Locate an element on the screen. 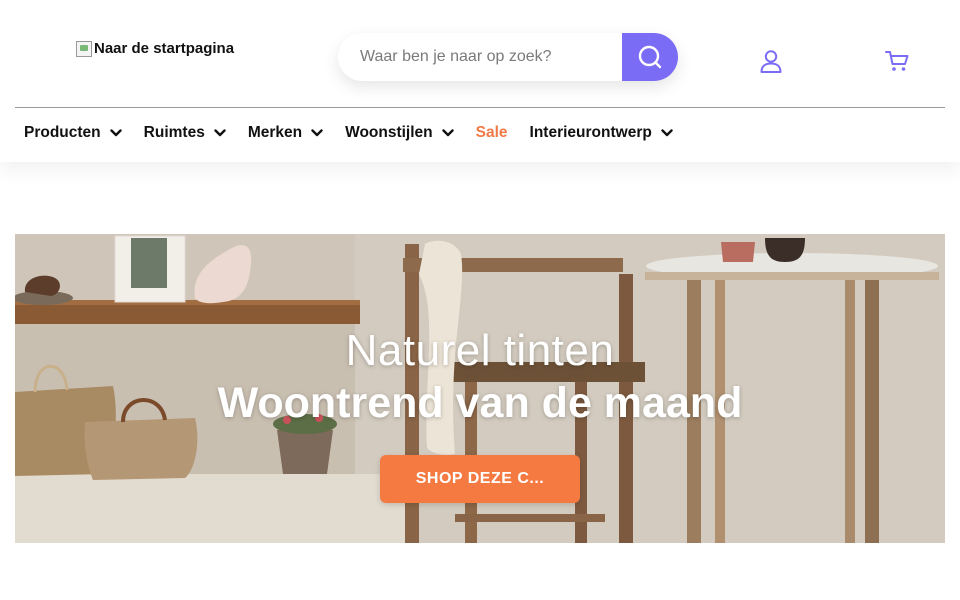  nav-item-woonstijlen: Woonstijlen is located at coordinates (399, 133).